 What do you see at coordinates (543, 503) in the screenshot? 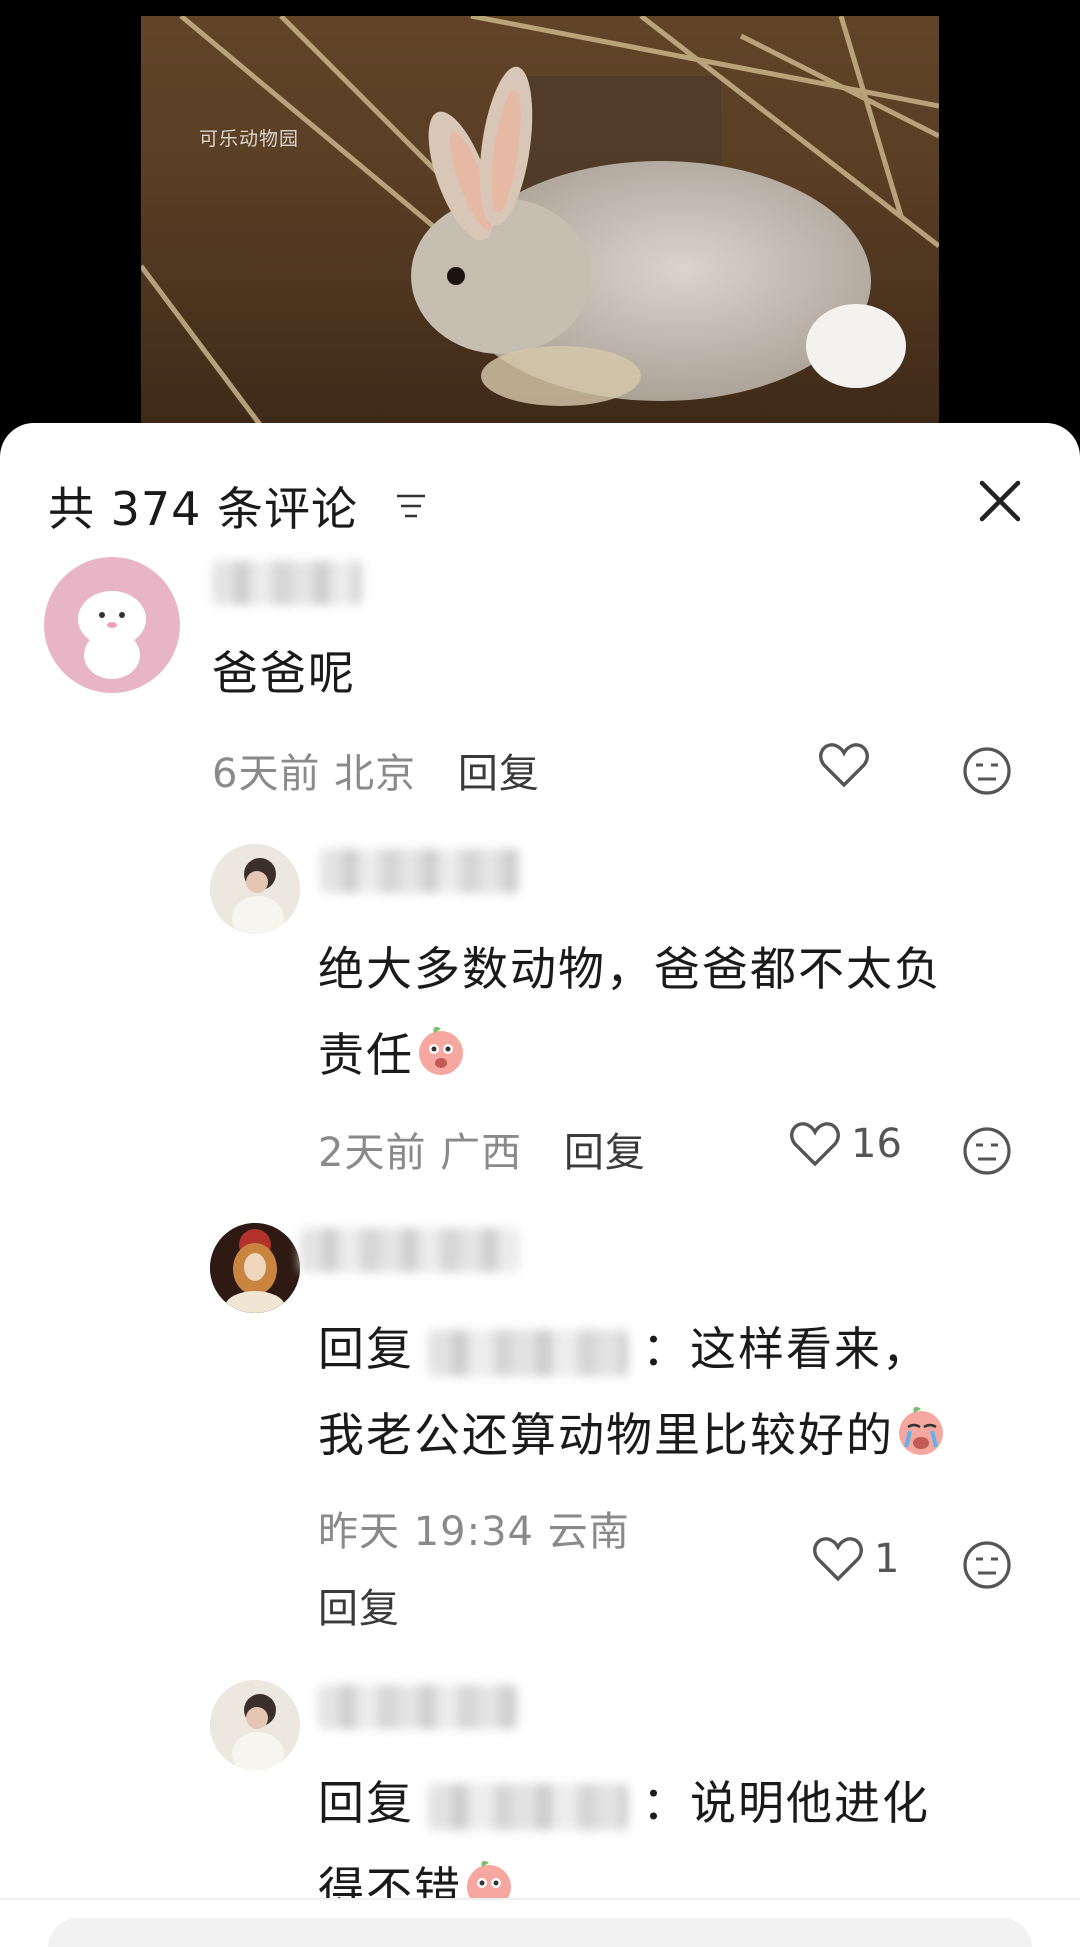
I see `comments-header: 共 374 条评论` at bounding box center [543, 503].